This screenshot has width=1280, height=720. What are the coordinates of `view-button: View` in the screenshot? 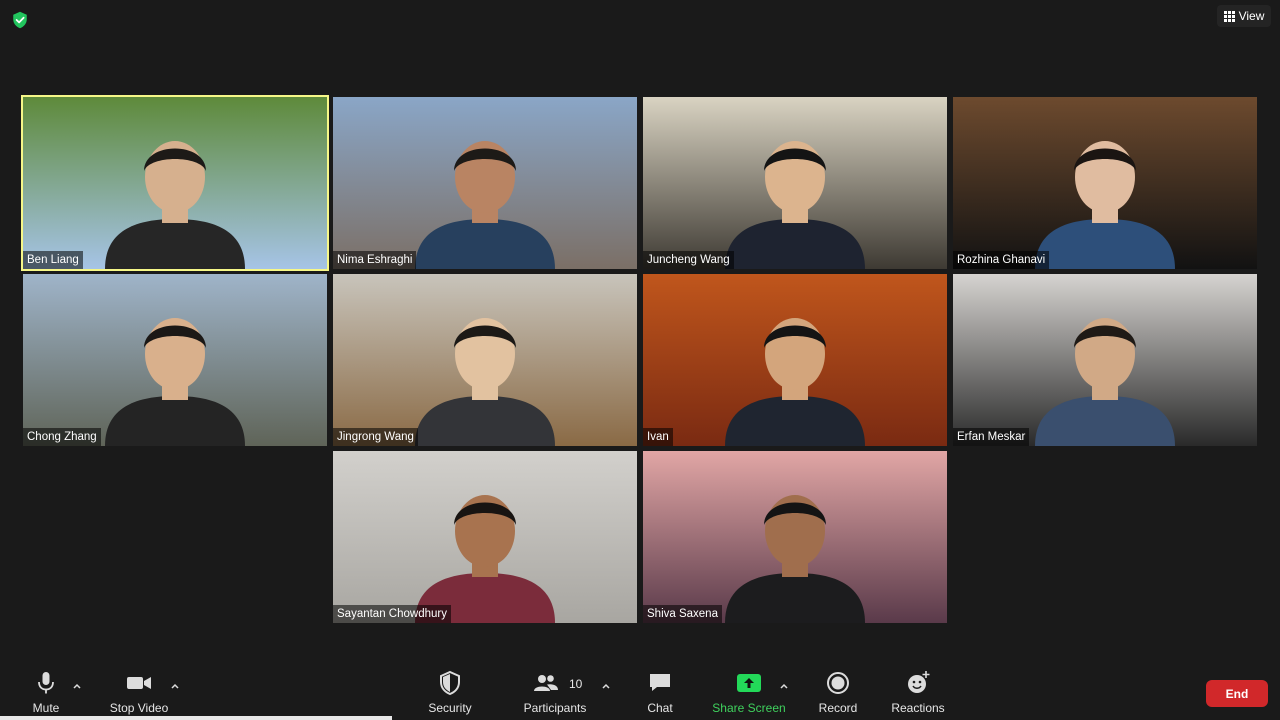 It's located at (1244, 16).